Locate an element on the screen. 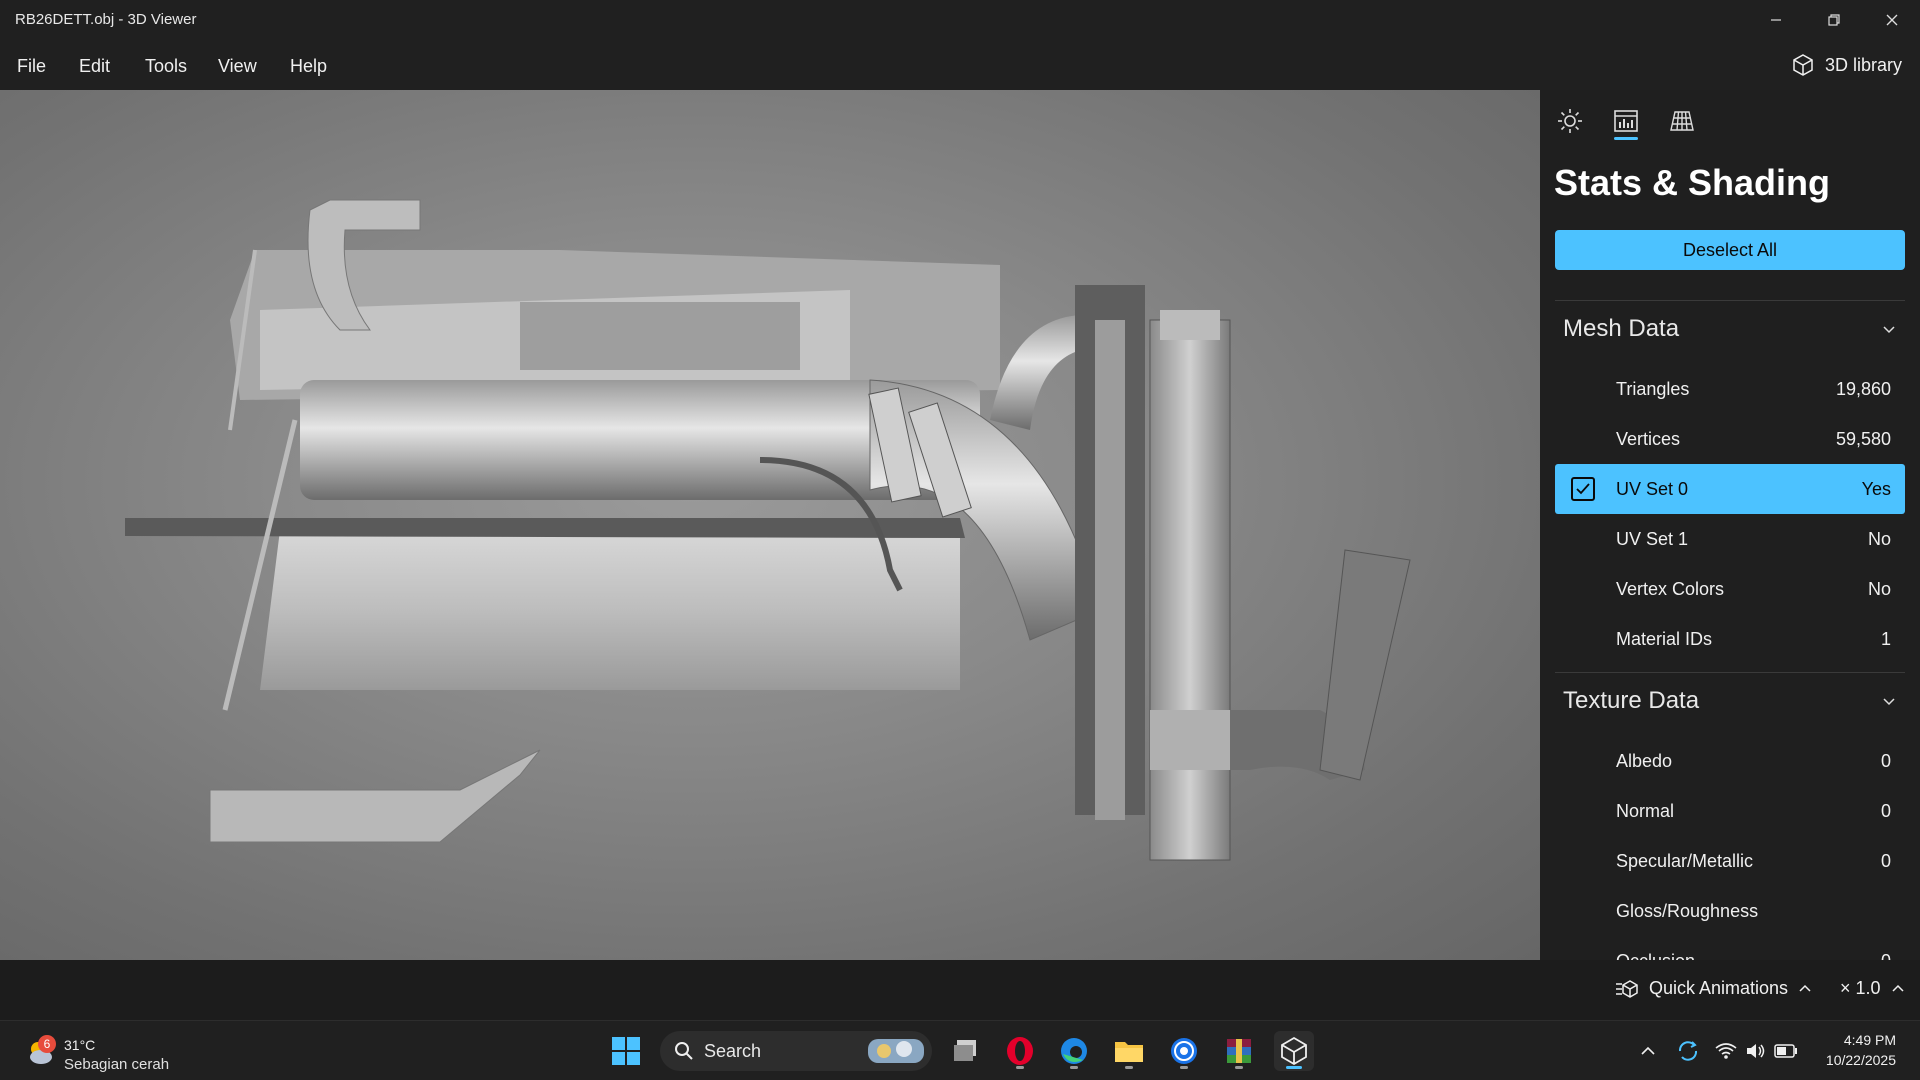  3d-library-button: 3D library is located at coordinates (1846, 65).